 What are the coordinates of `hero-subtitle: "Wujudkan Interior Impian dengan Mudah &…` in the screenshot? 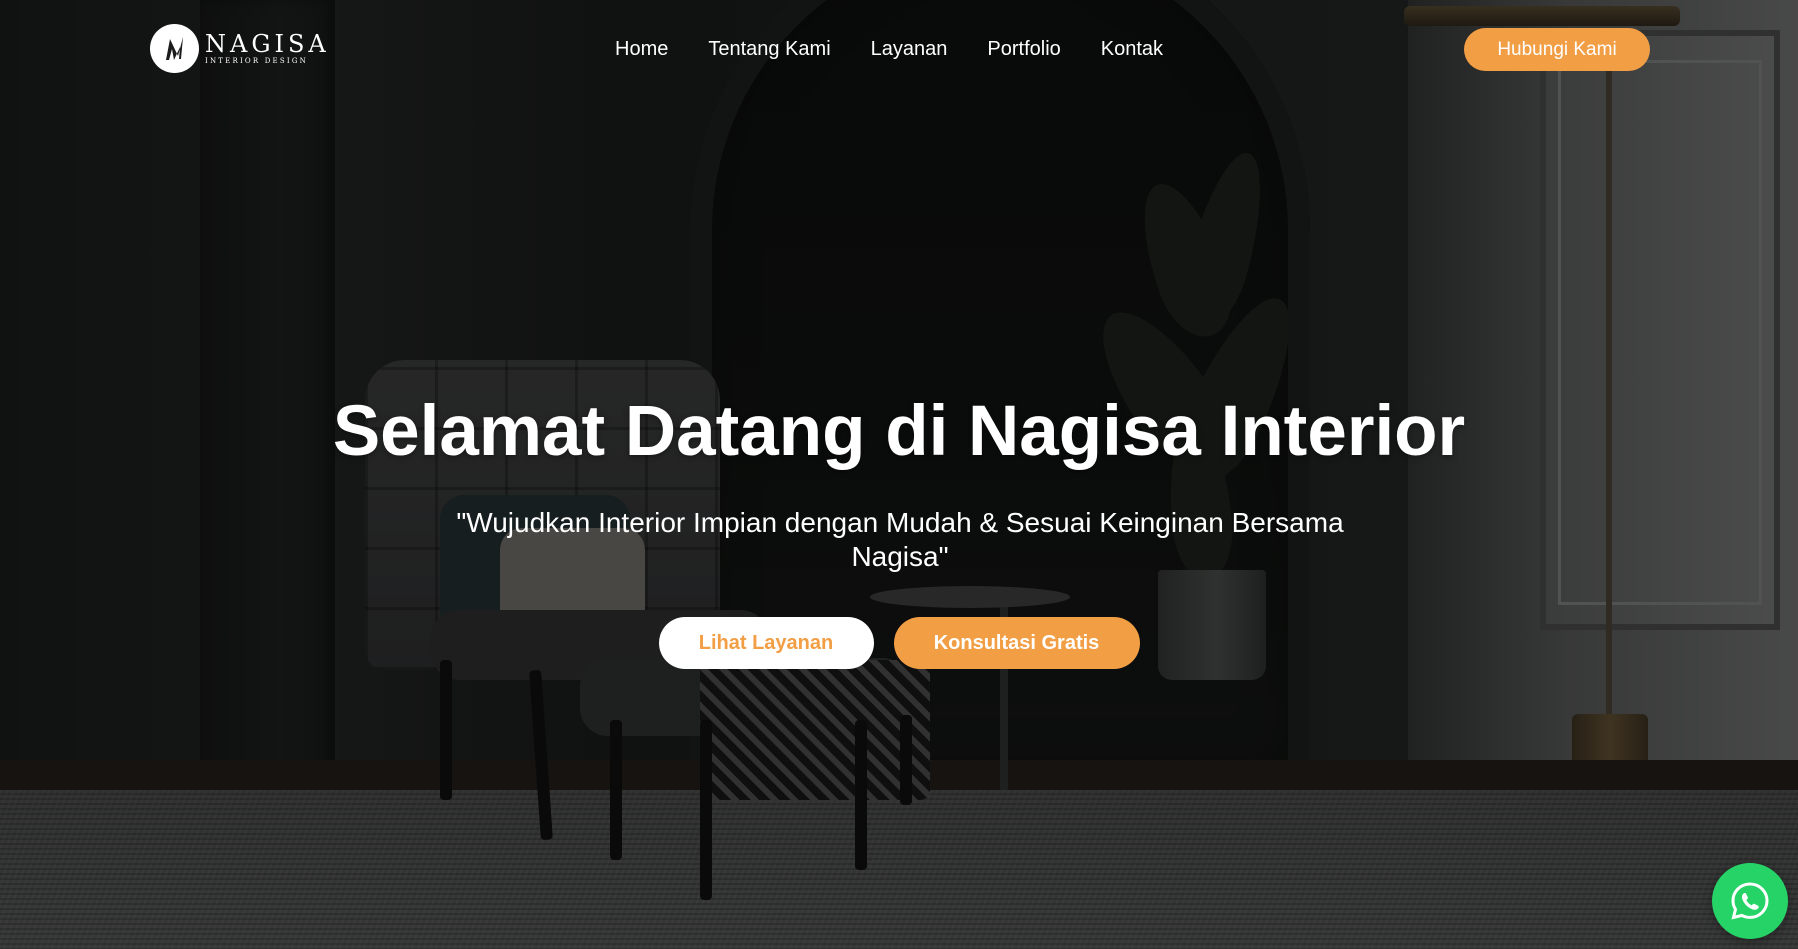 It's located at (900, 539).